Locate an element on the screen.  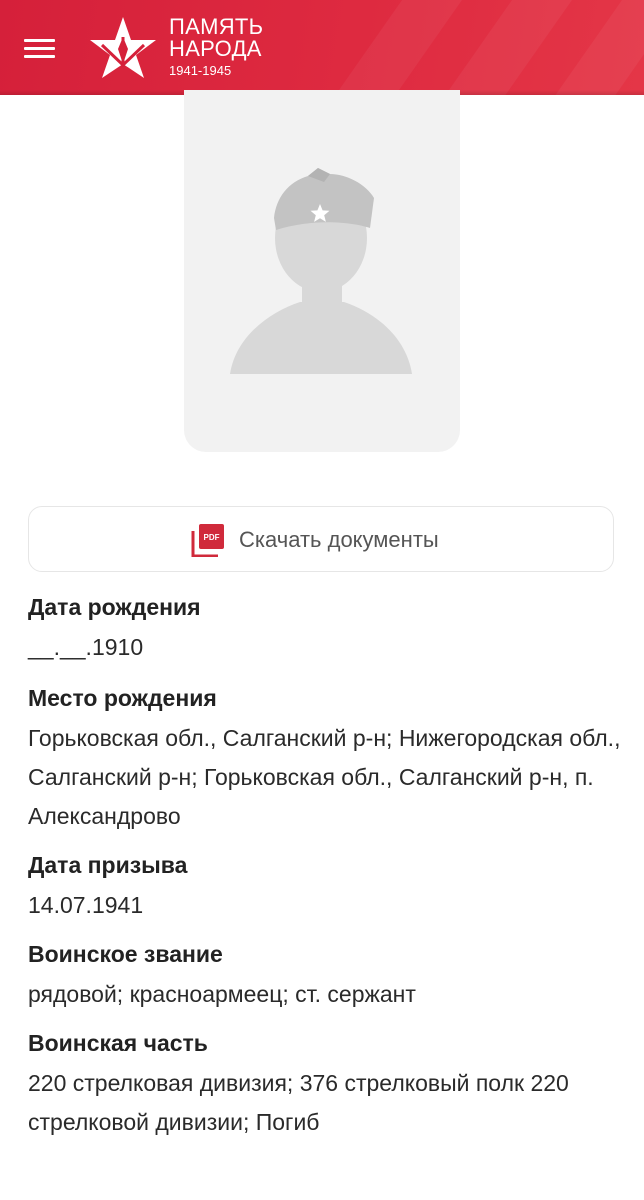
section-title: Дата призыва is located at coordinates (108, 865).